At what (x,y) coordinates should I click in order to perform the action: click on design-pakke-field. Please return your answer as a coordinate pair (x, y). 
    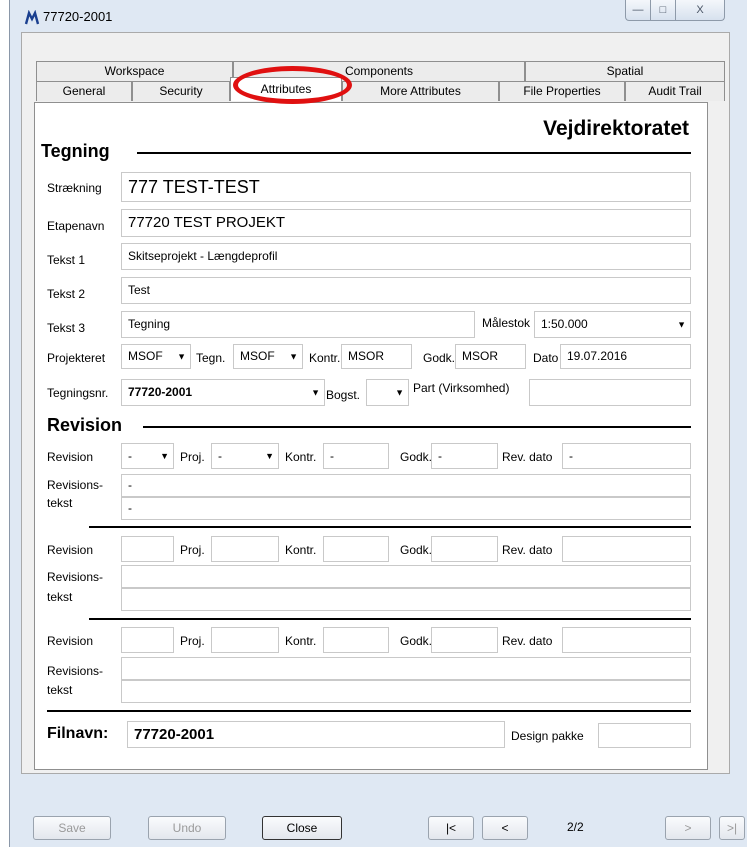
    Looking at the image, I should click on (644, 735).